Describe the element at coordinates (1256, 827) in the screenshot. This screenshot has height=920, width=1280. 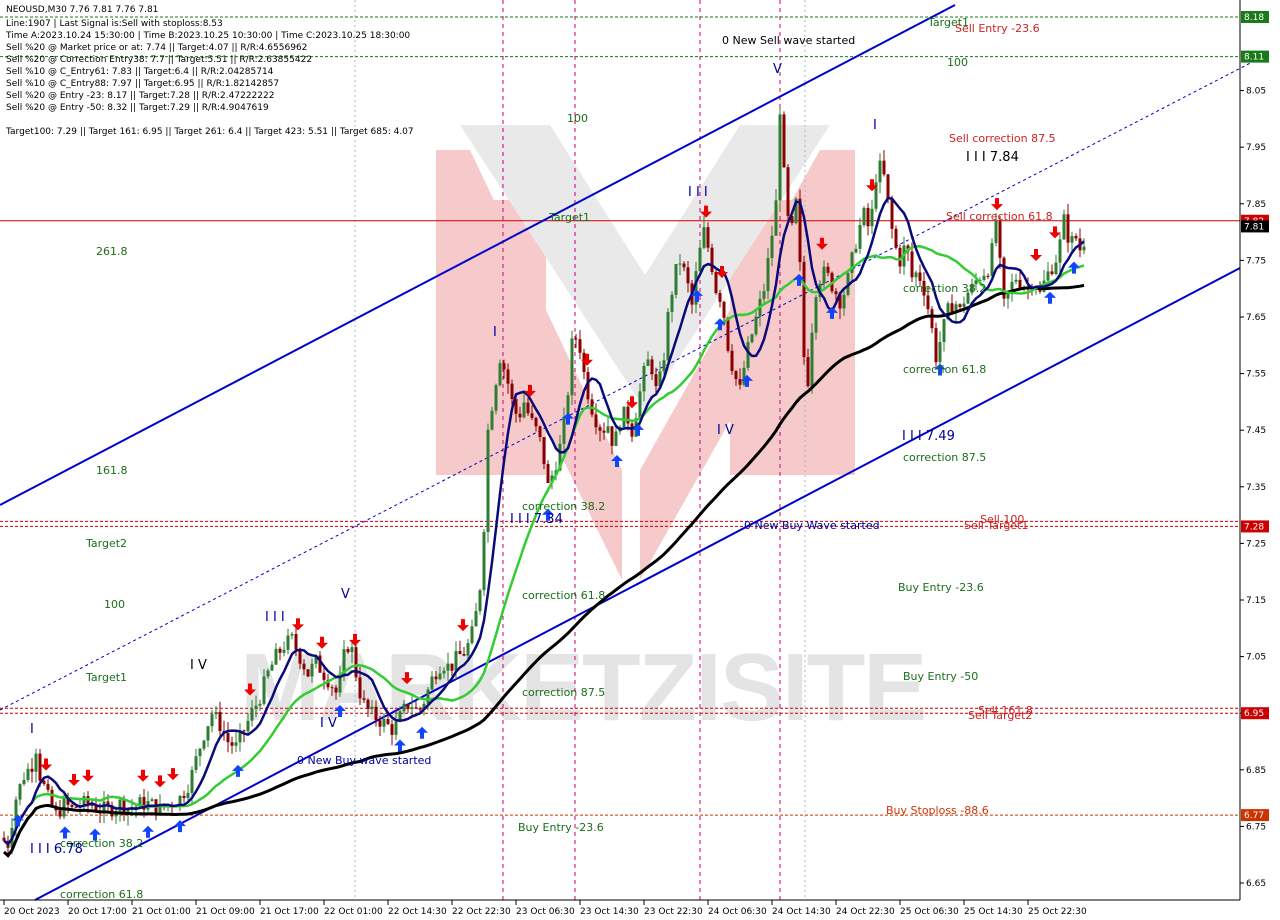
I see `price-tick-label: 6.75` at that location.